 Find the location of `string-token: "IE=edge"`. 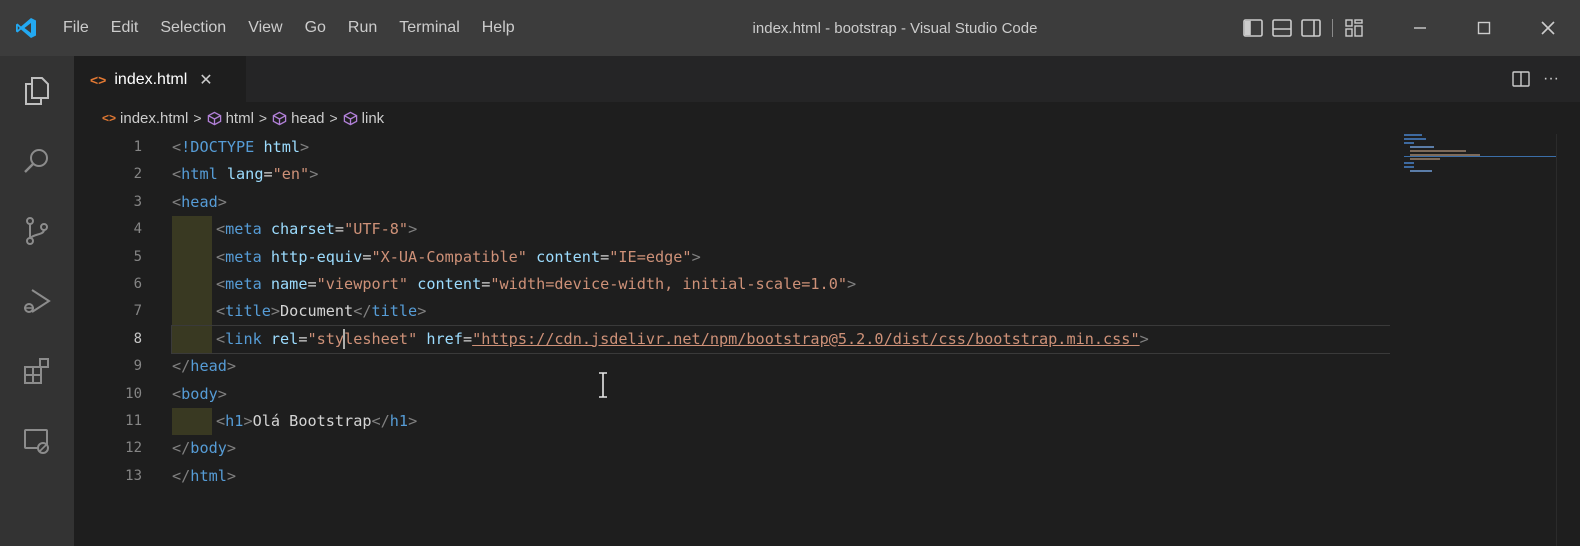

string-token: "IE=edge" is located at coordinates (650, 256).